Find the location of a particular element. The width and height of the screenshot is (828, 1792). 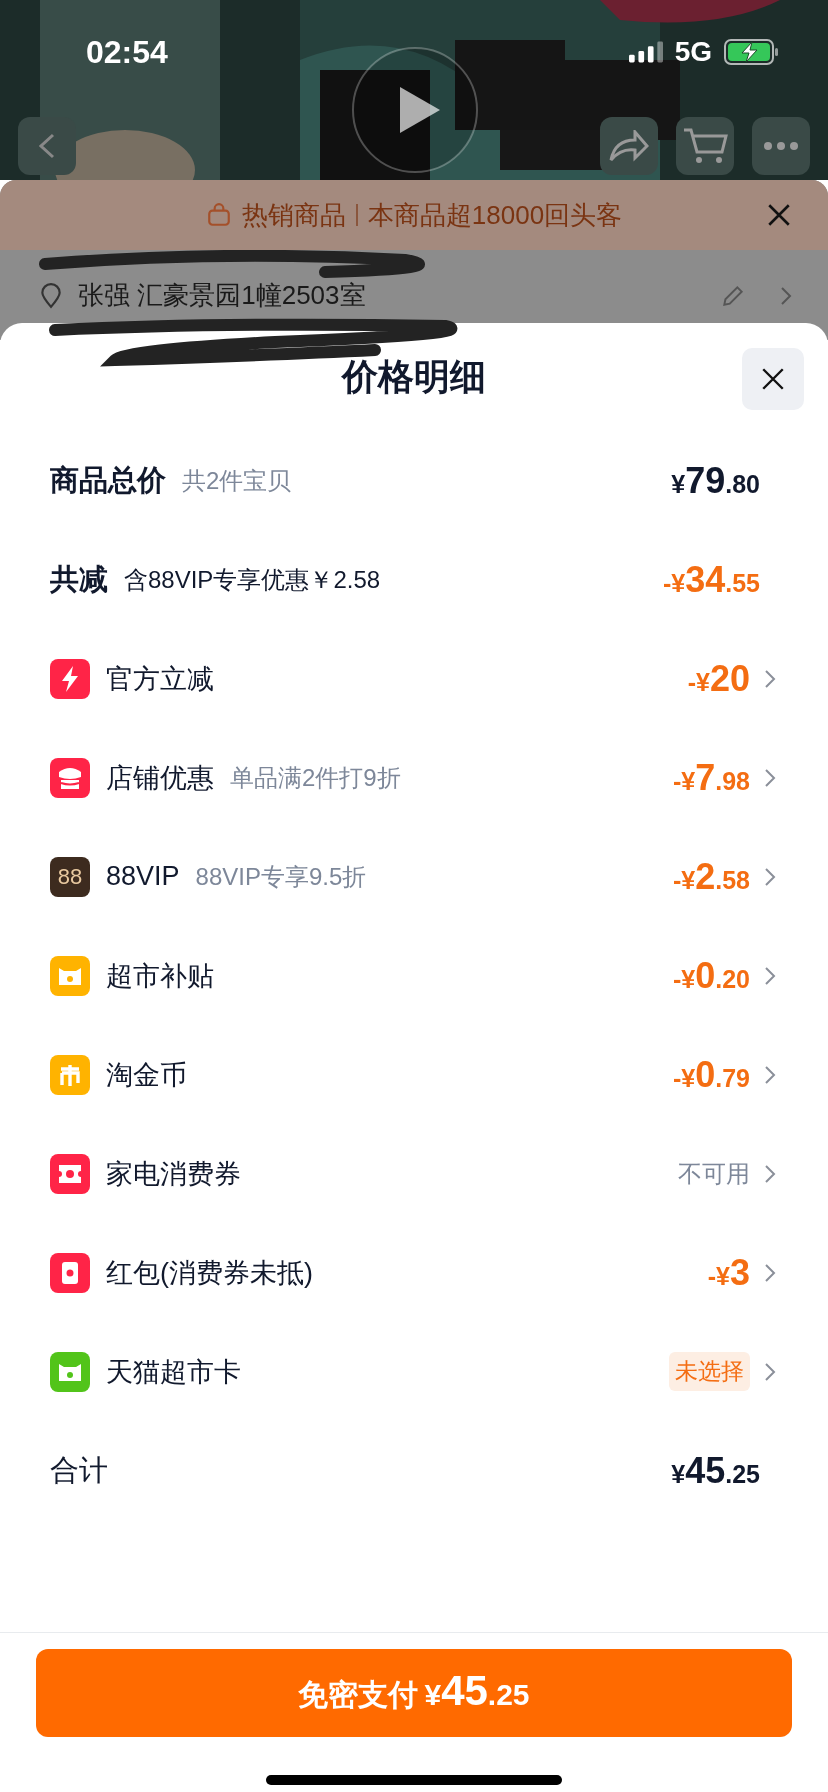

row-note: 88VIP专享9.5折 is located at coordinates (281, 876).